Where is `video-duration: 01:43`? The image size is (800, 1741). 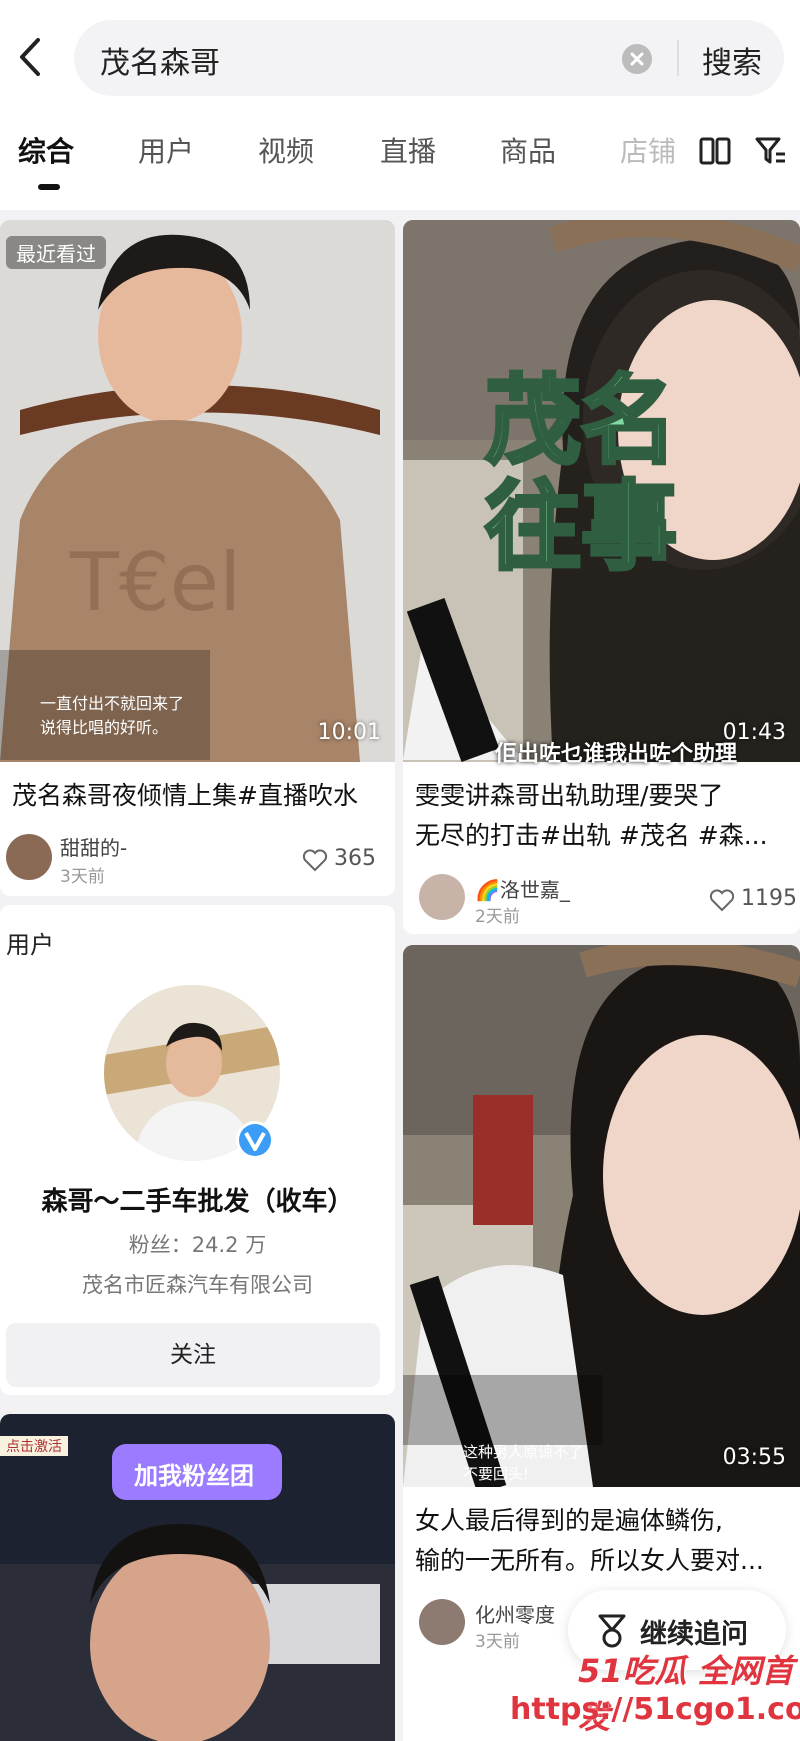 video-duration: 01:43 is located at coordinates (754, 732).